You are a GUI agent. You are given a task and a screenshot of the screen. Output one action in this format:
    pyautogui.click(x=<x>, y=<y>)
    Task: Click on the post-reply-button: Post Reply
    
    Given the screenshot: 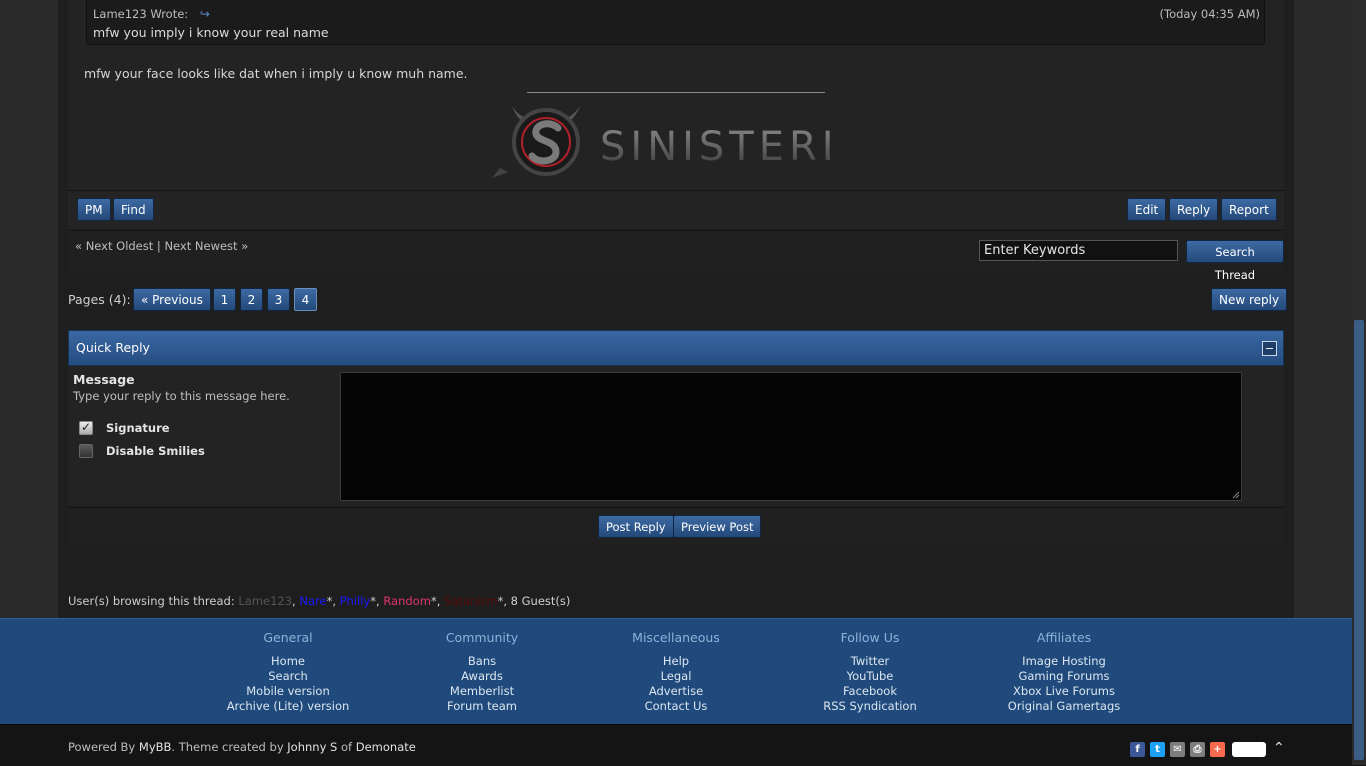 What is the action you would take?
    pyautogui.click(x=636, y=526)
    